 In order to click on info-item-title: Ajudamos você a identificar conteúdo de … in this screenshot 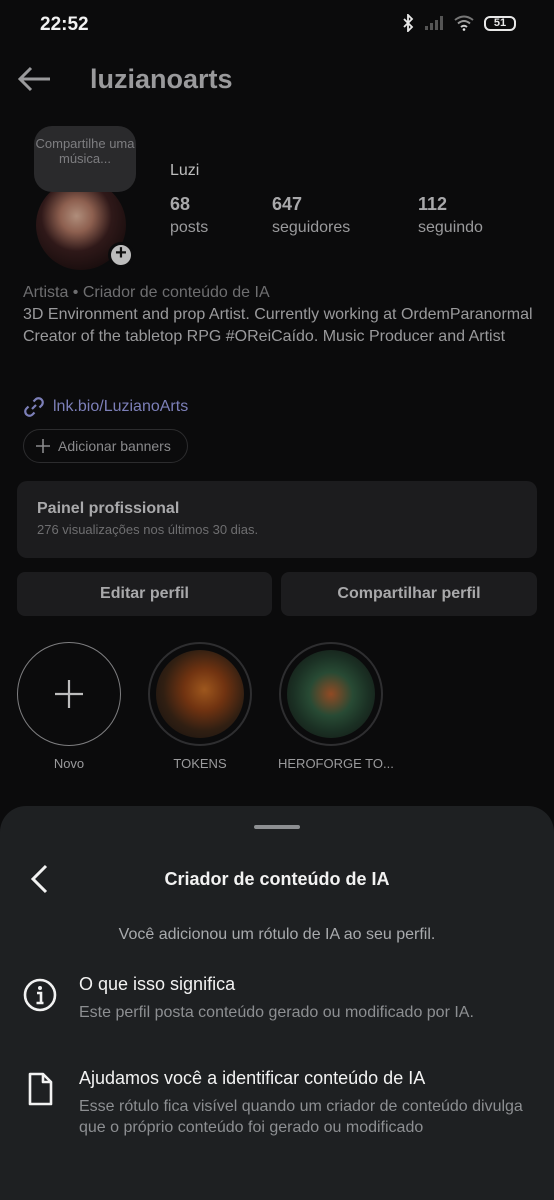, I will do `click(252, 1078)`.